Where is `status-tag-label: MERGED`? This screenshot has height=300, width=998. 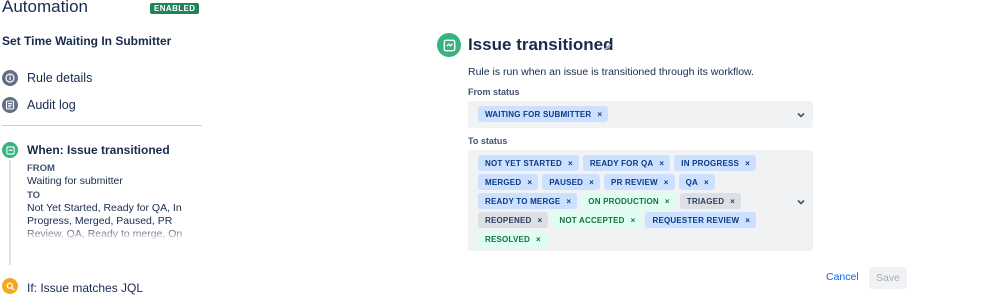 status-tag-label: MERGED is located at coordinates (503, 182).